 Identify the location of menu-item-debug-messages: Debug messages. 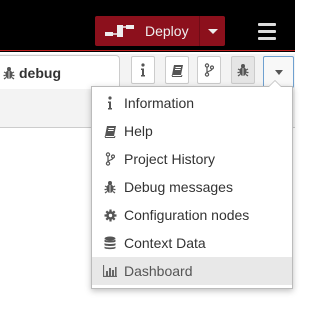
(192, 187).